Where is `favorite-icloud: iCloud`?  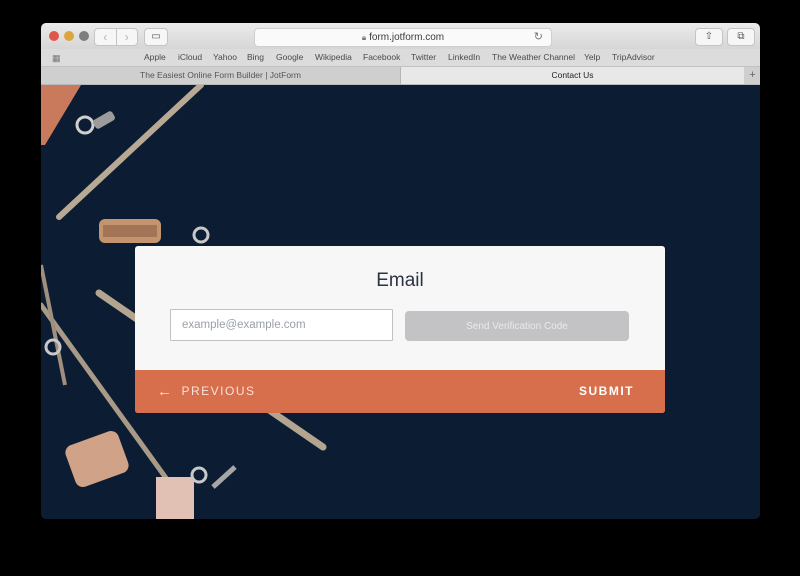 favorite-icloud: iCloud is located at coordinates (190, 57).